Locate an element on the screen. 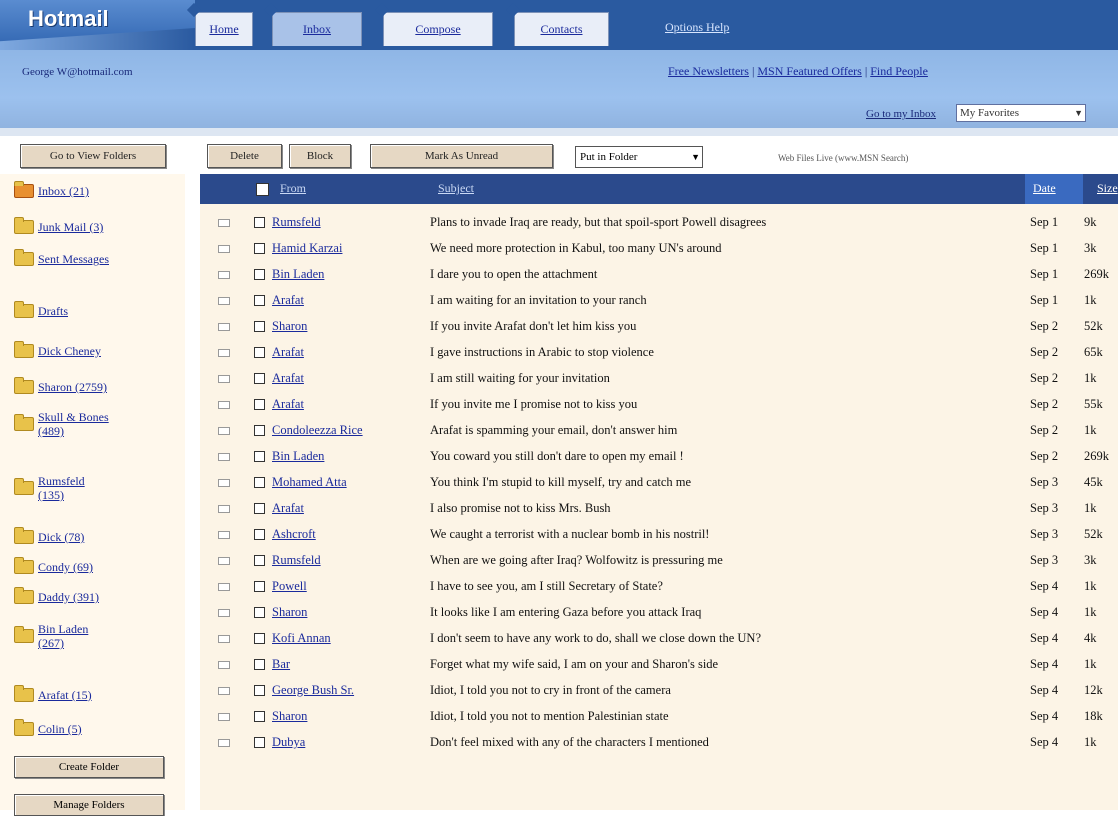  folder-colin: Colin (5) is located at coordinates (99, 727).